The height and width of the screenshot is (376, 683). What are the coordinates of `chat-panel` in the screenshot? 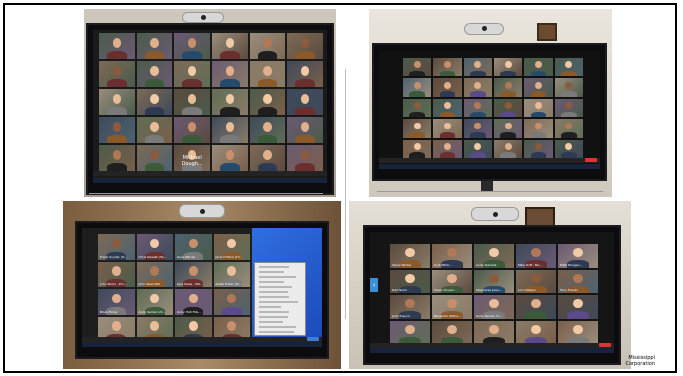 It's located at (280, 299).